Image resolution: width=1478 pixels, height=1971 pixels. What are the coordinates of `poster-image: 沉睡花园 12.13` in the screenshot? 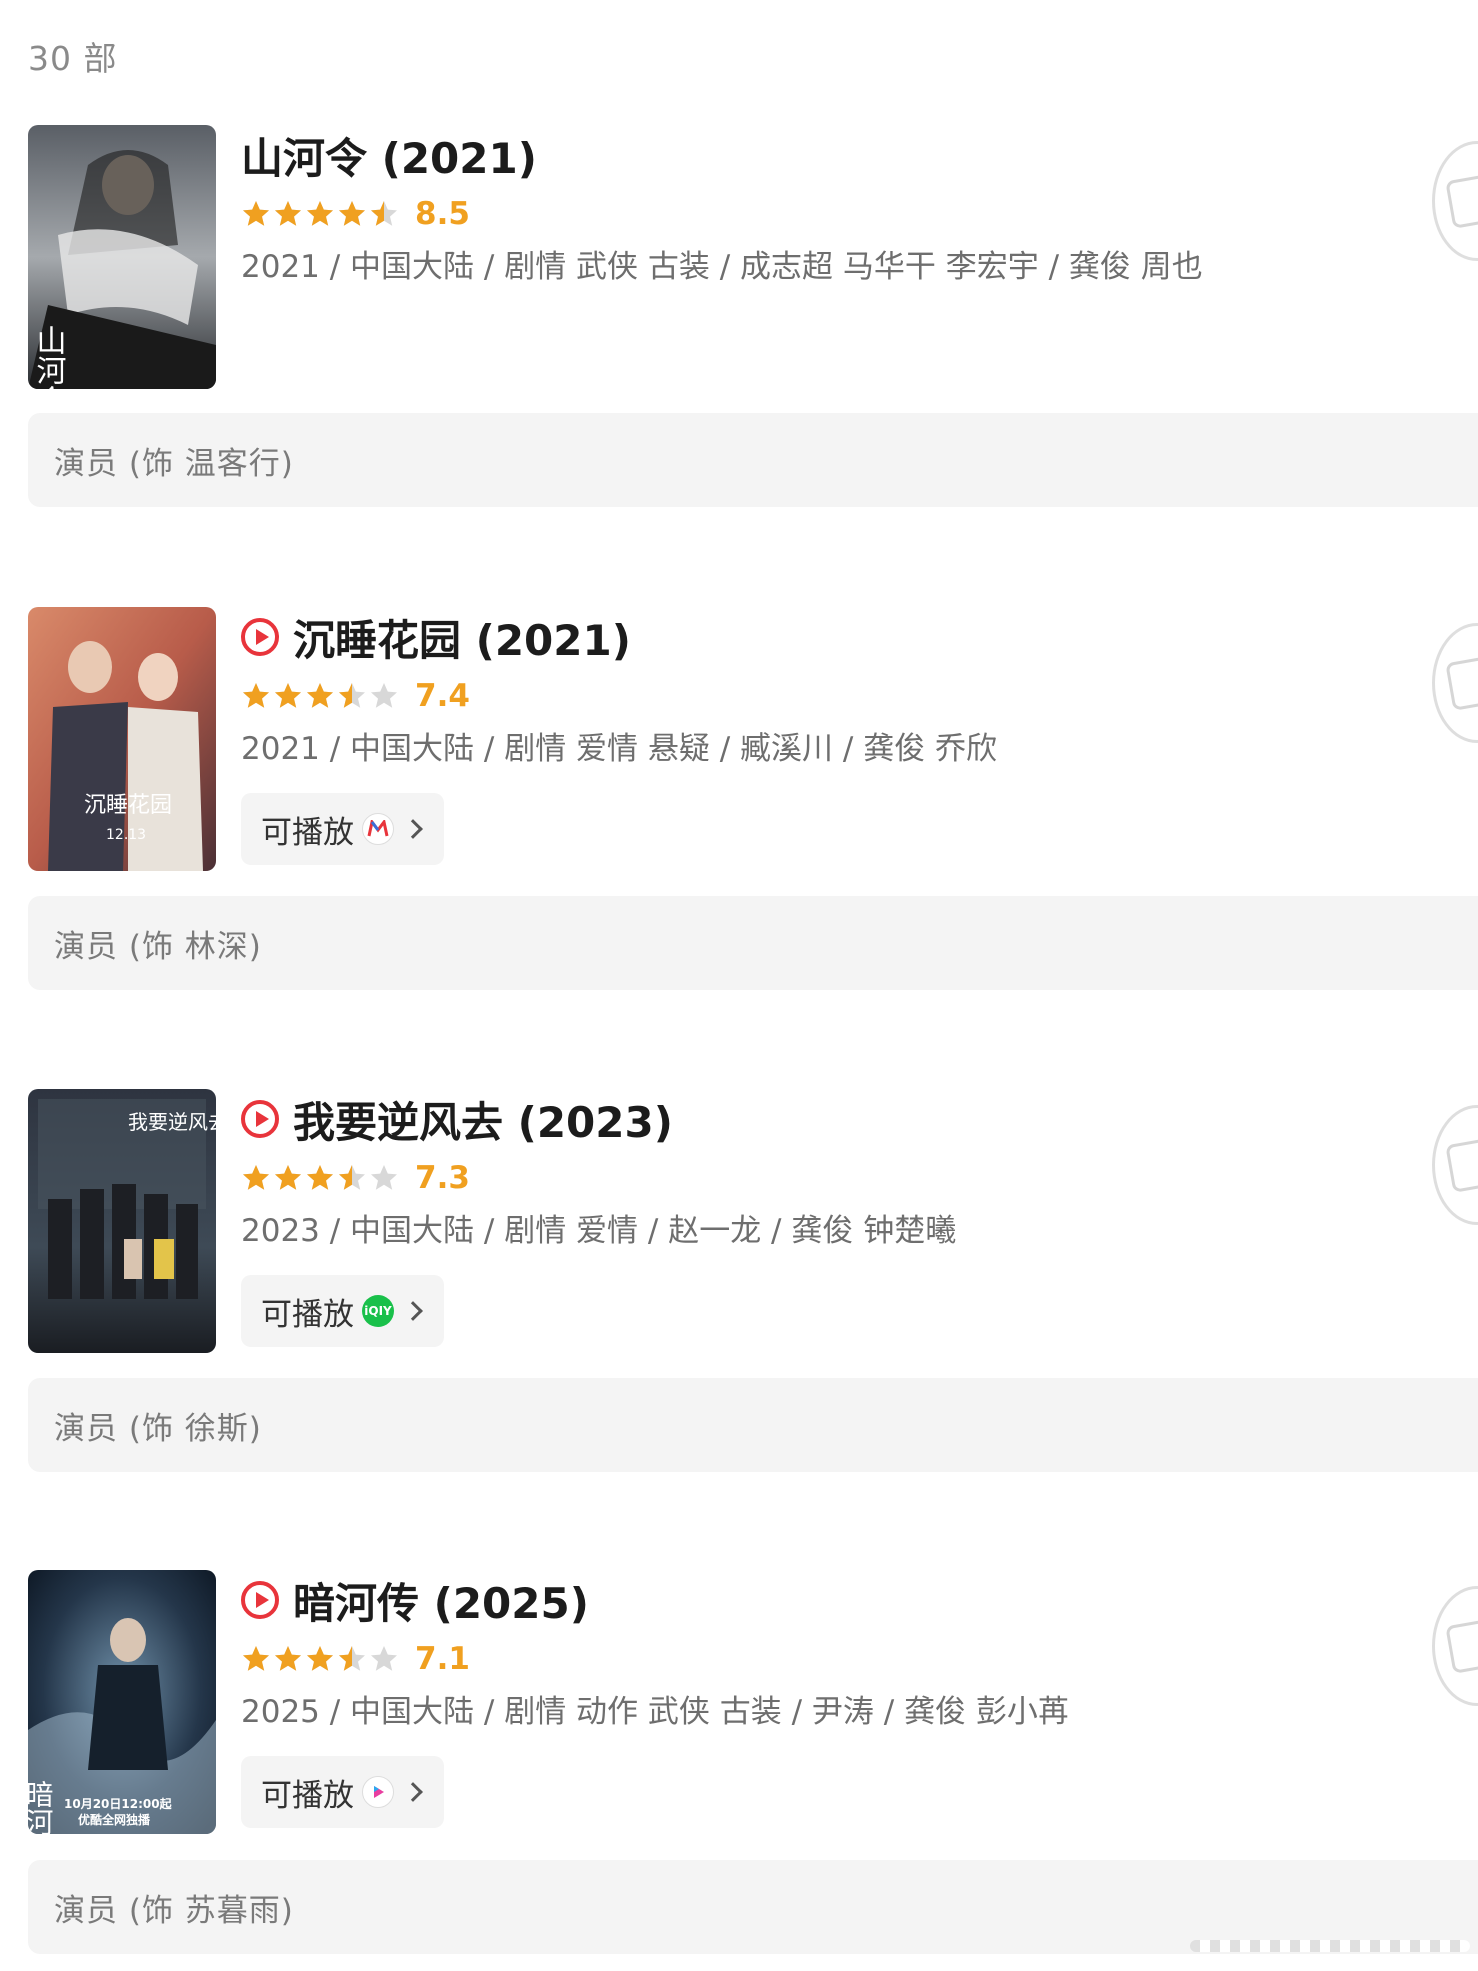 It's located at (122, 739).